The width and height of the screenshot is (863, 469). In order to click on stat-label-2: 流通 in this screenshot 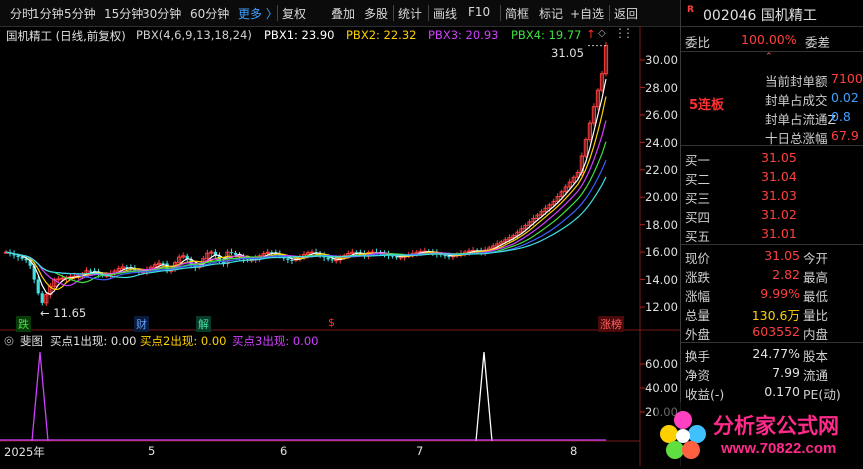, I will do `click(816, 375)`.